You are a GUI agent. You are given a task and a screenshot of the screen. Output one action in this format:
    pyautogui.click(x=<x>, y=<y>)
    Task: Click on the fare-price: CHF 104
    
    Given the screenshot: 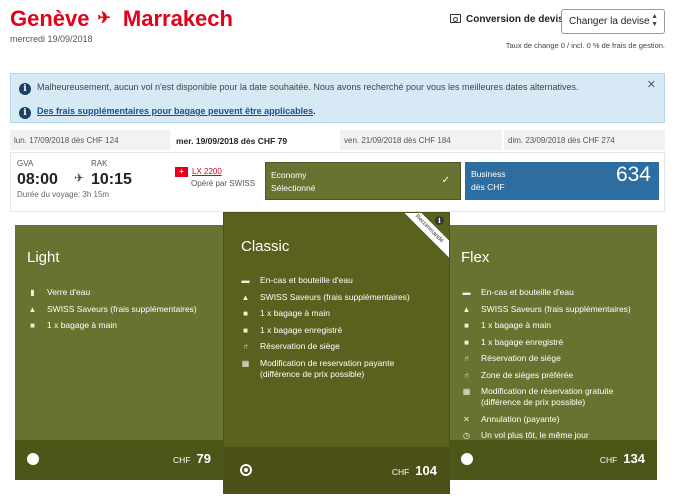 What is the action you would take?
    pyautogui.click(x=414, y=470)
    